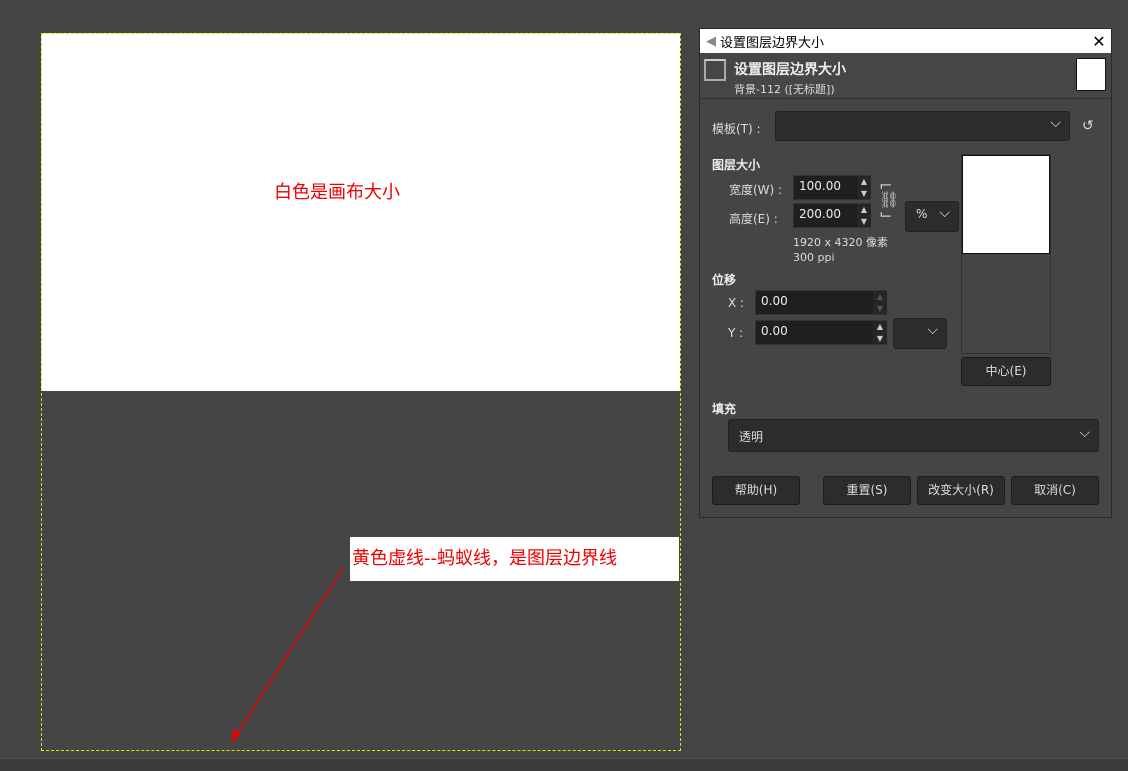 This screenshot has width=1128, height=771. I want to click on offset-preview, so click(1006, 254).